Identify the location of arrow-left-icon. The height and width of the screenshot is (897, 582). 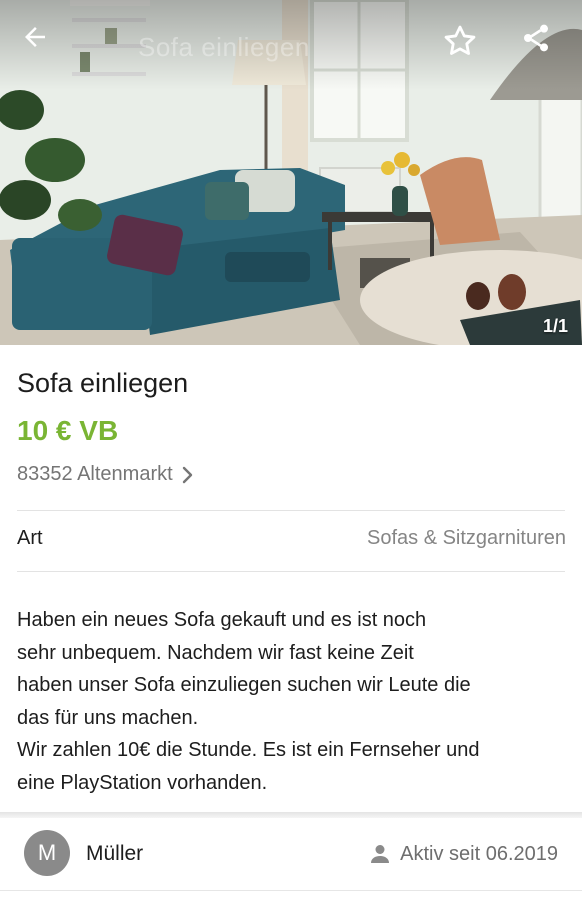
(35, 37).